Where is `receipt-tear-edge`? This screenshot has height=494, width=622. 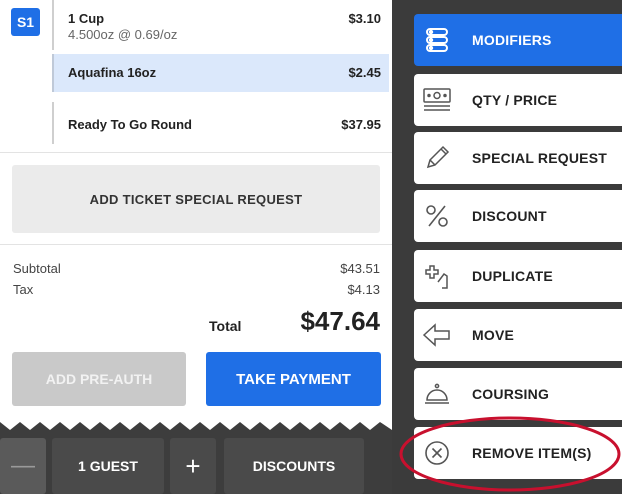
receipt-tear-edge is located at coordinates (196, 429).